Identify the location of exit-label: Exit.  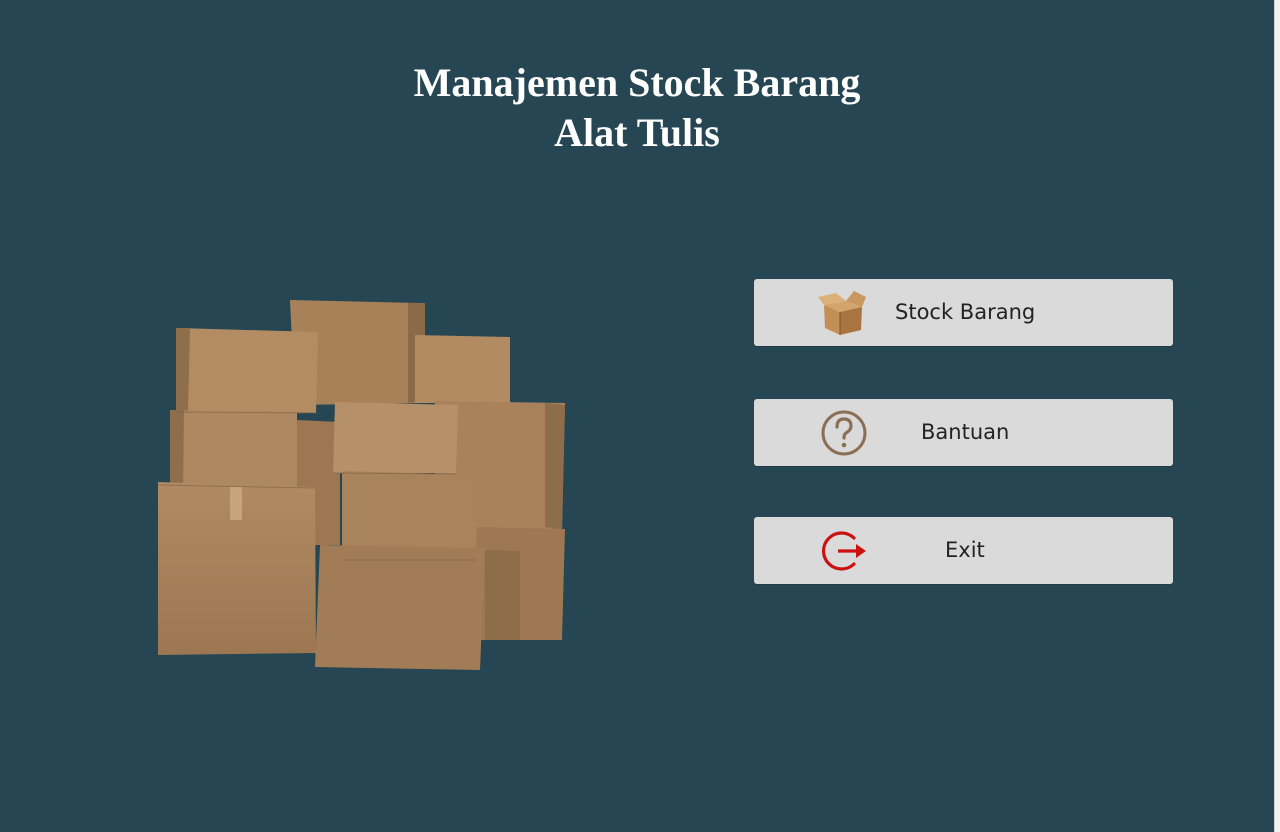
(965, 550).